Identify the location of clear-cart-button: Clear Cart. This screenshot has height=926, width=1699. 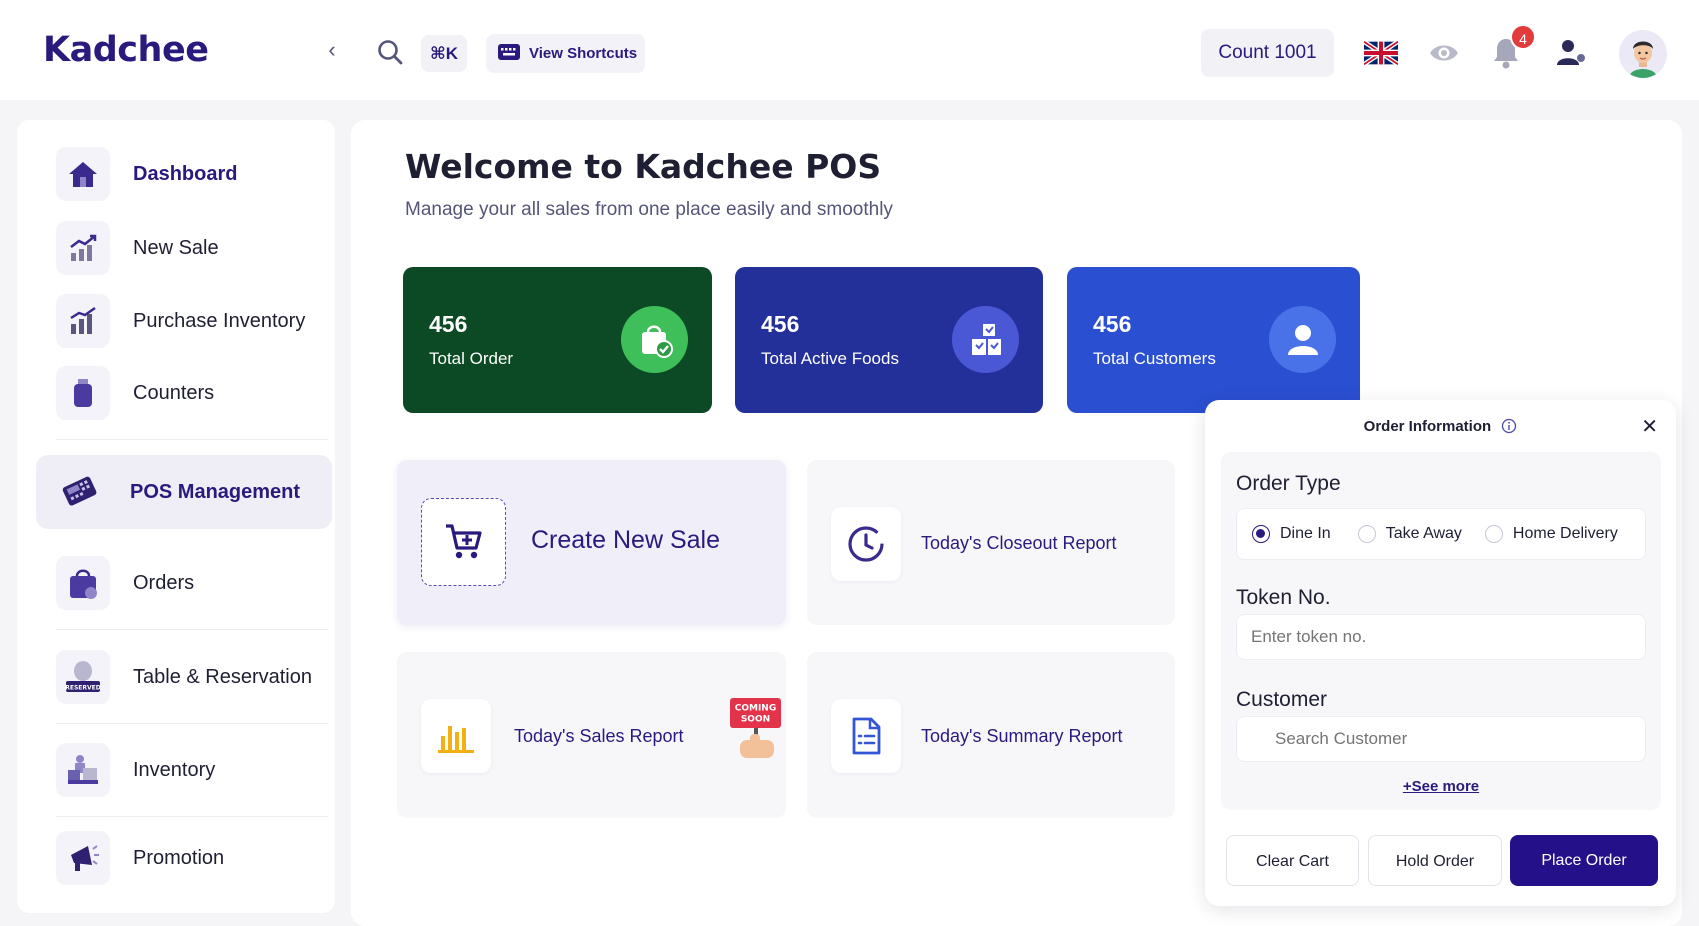
(1292, 860).